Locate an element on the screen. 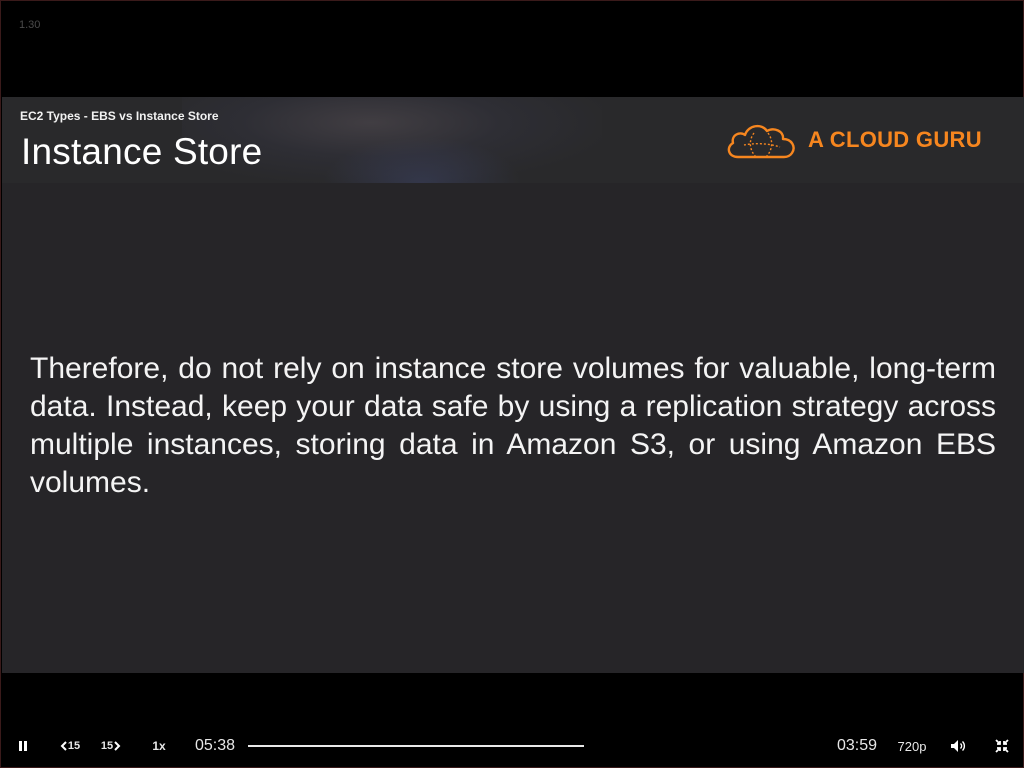  pause-icon is located at coordinates (23, 746).